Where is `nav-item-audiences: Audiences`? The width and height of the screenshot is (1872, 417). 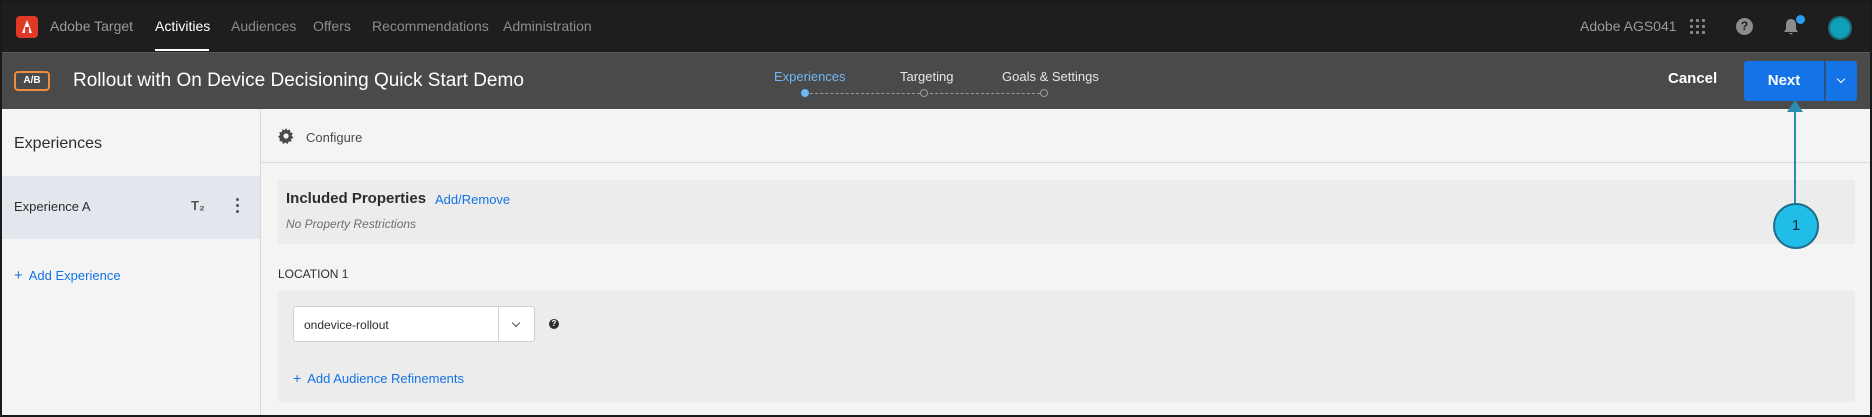 nav-item-audiences: Audiences is located at coordinates (263, 26).